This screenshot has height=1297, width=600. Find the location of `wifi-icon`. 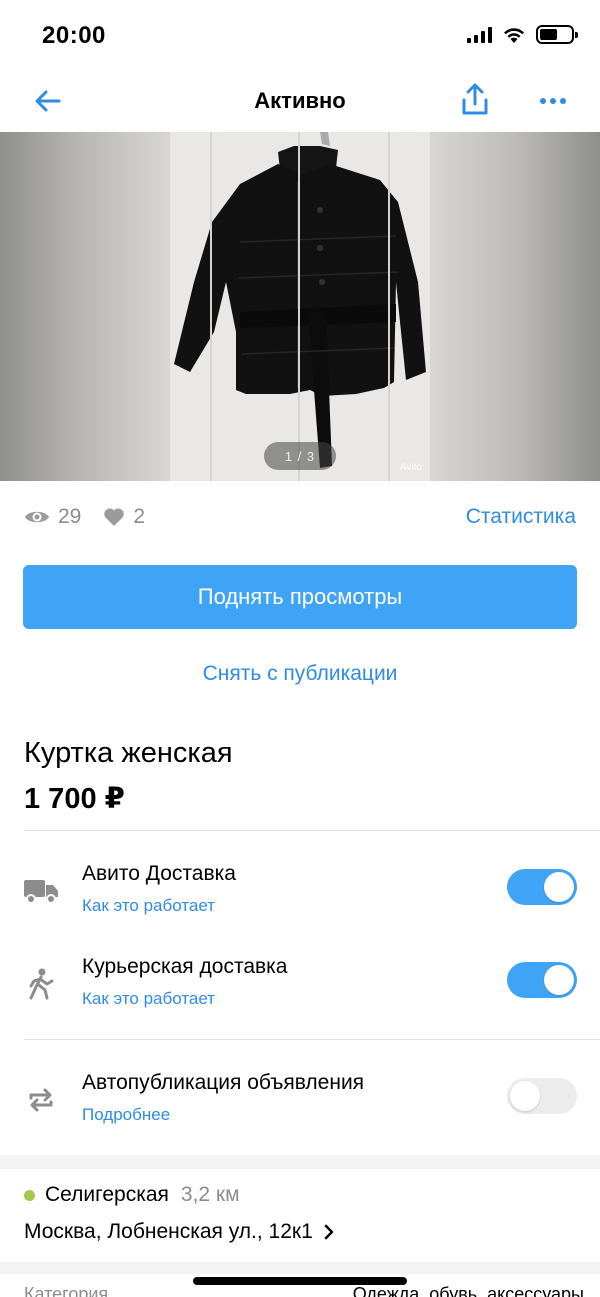

wifi-icon is located at coordinates (514, 35).